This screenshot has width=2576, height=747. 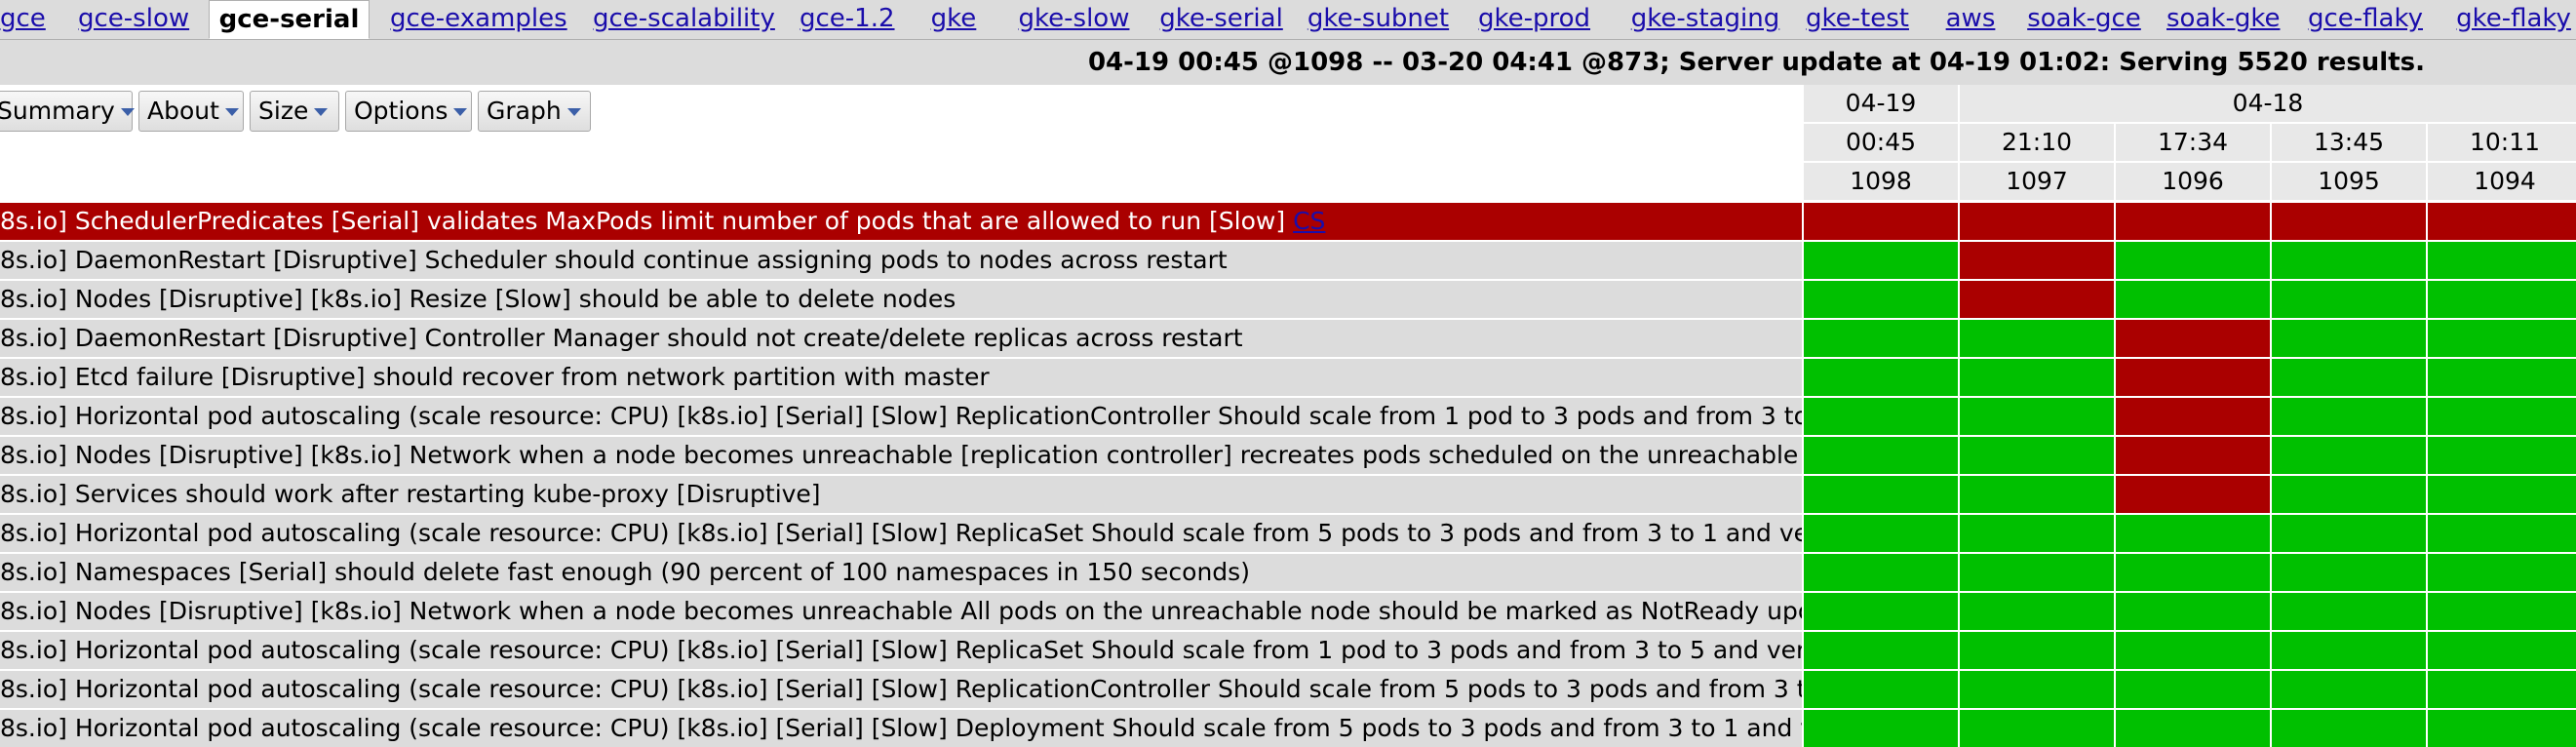 I want to click on tab-gce-flaky: gce-flaky, so click(x=2365, y=20).